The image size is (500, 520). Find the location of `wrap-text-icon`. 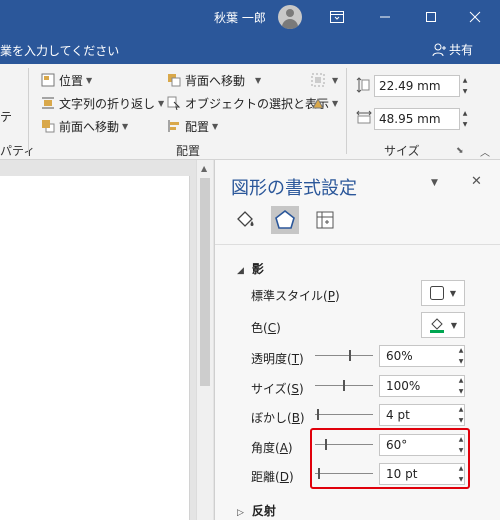

wrap-text-icon is located at coordinates (48, 103).